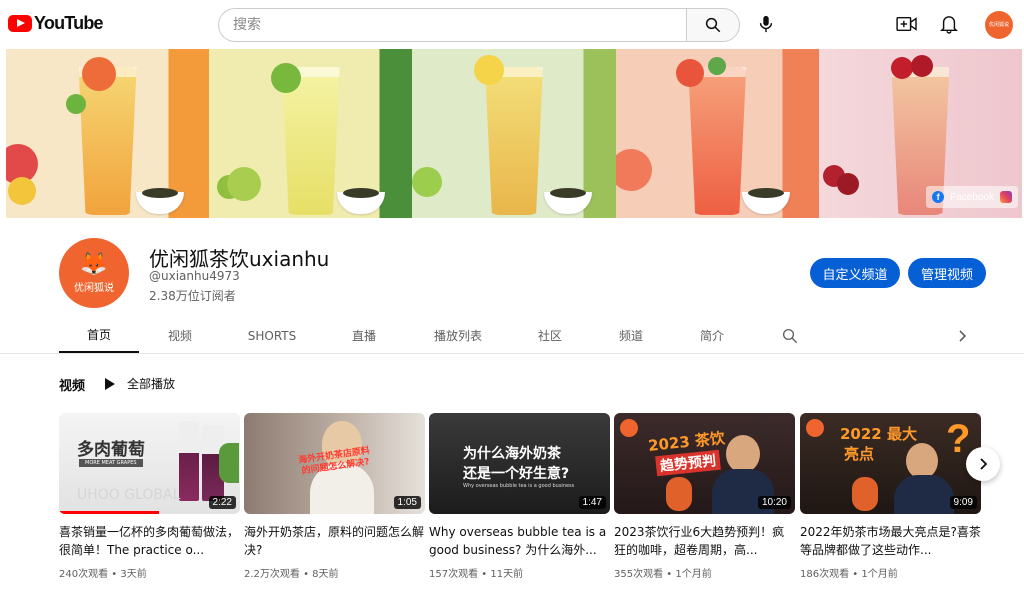 The width and height of the screenshot is (1024, 599). I want to click on youtube-logo: YouTube, so click(56, 23).